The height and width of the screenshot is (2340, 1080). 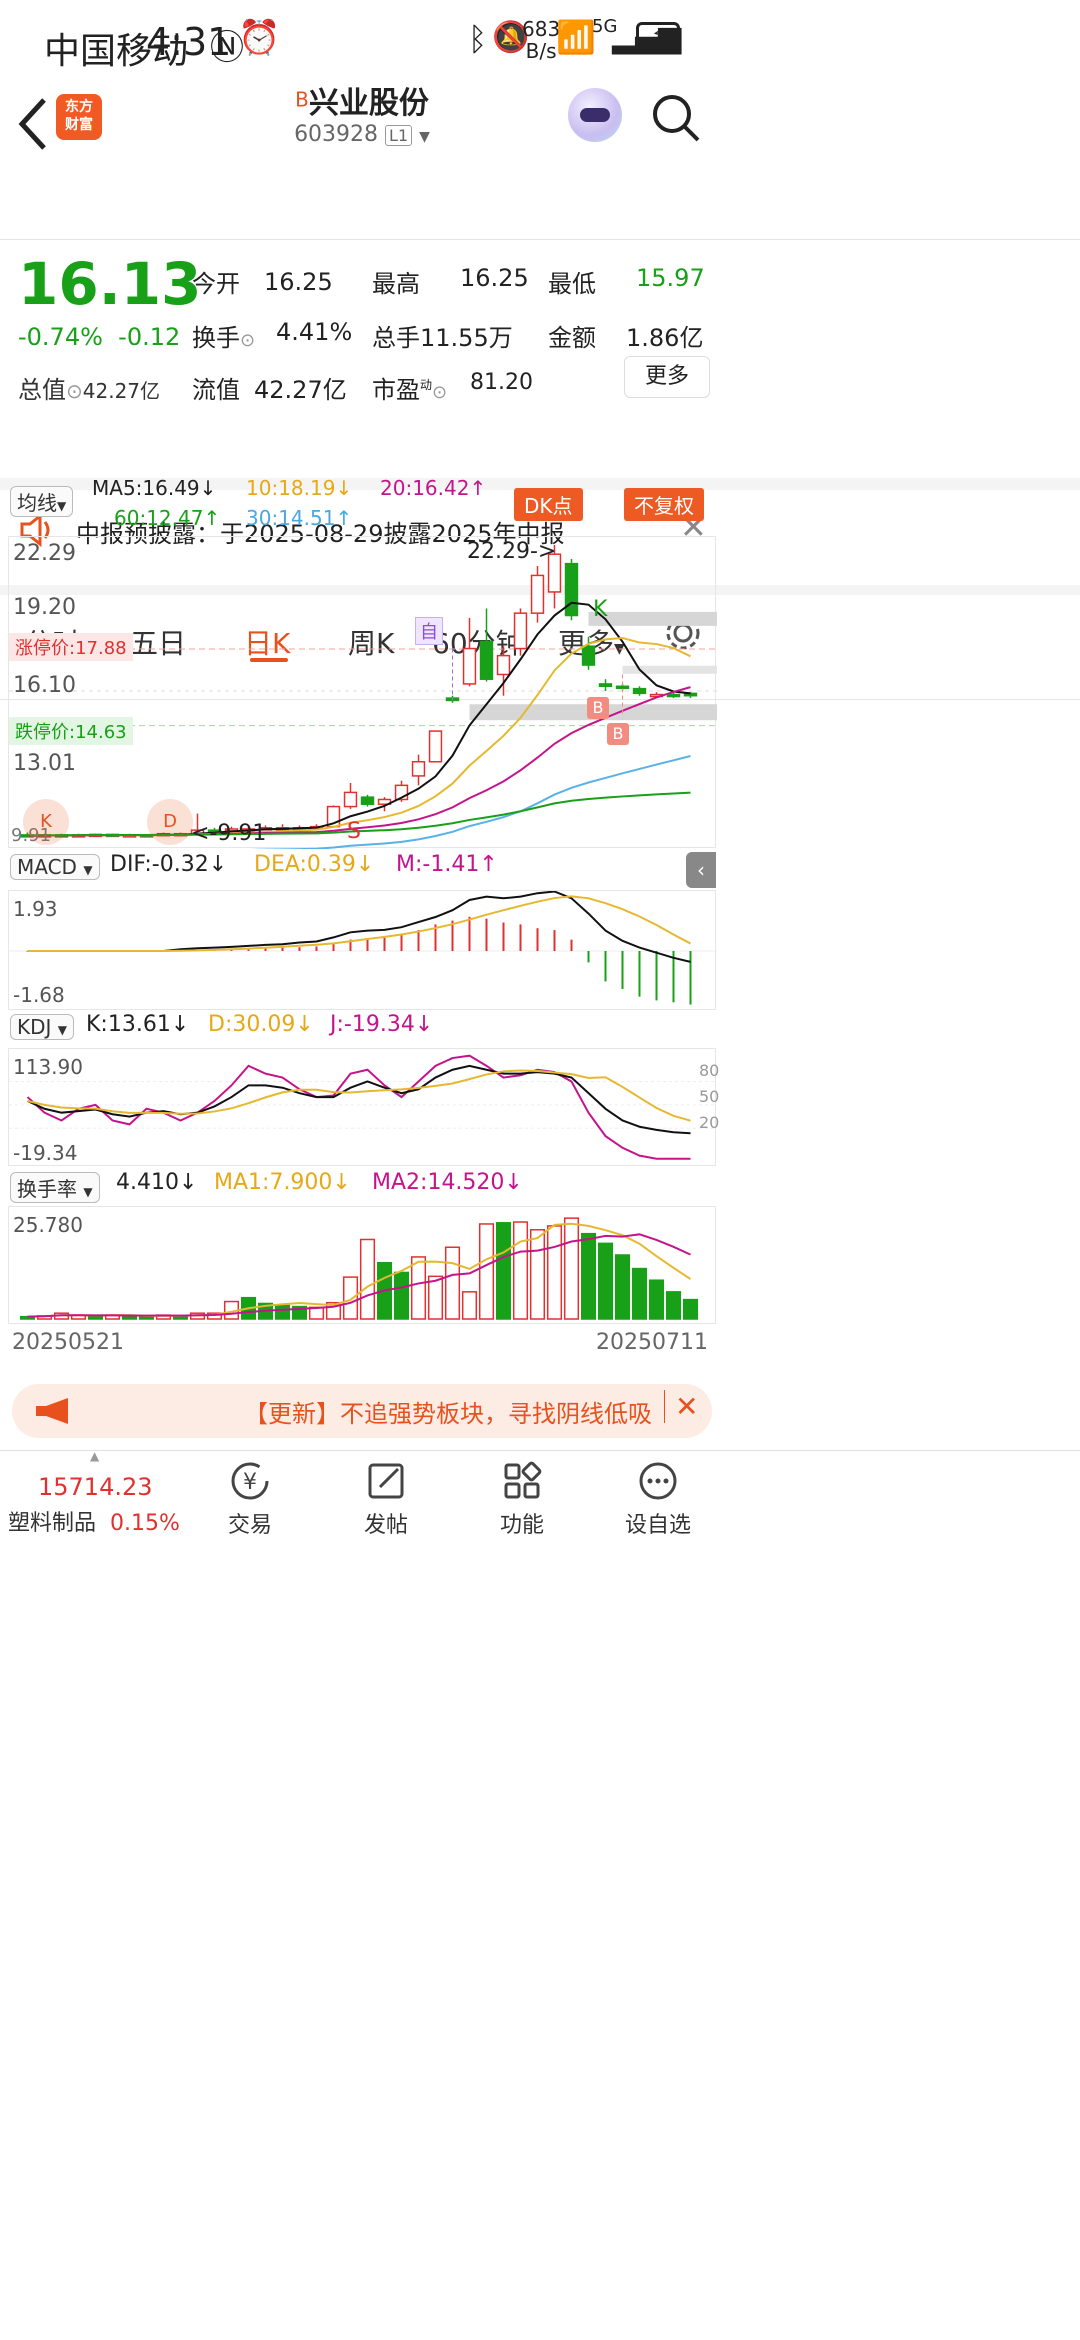 I want to click on ma-selector: 均线▼, so click(x=42, y=501).